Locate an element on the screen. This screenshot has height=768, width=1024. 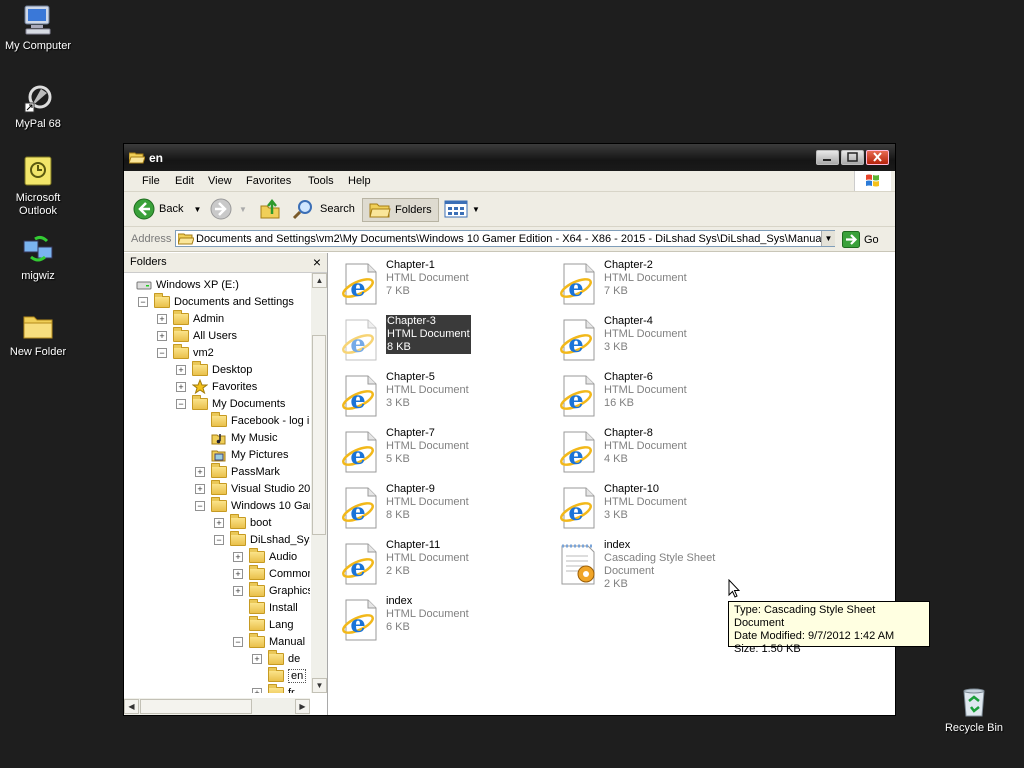
tree-item: + Common is located at coordinates (271, 573).